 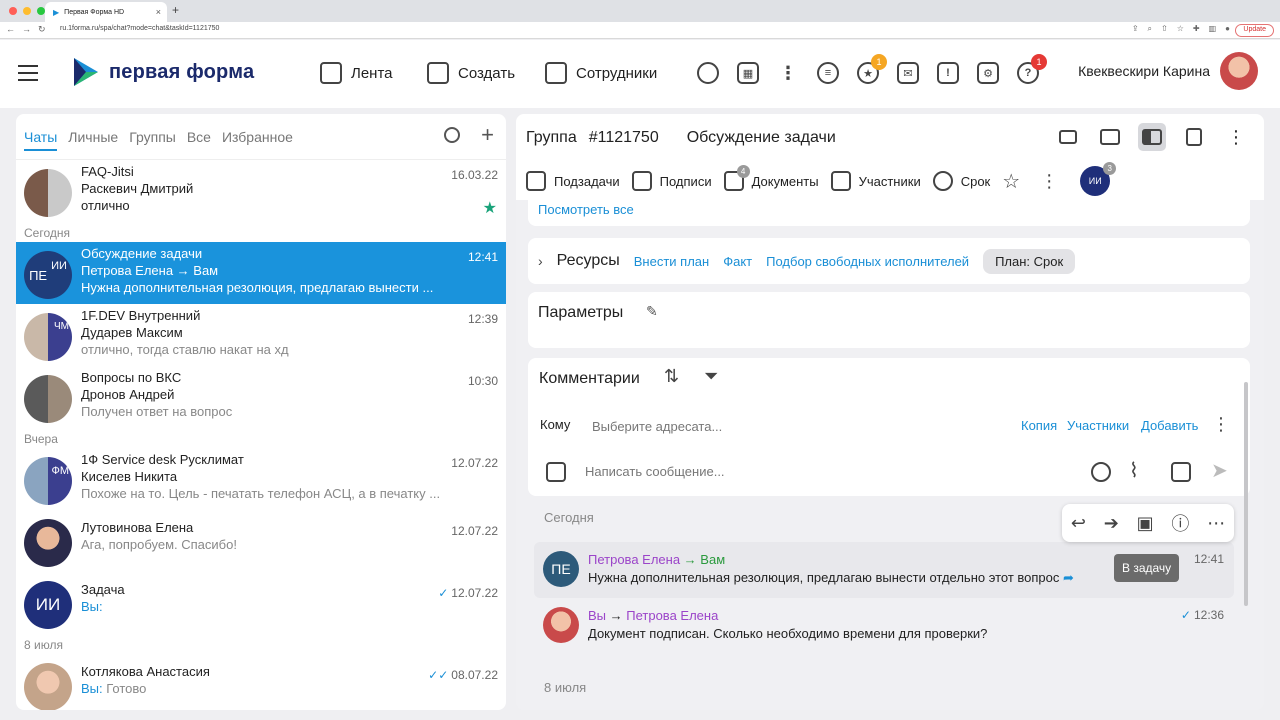 What do you see at coordinates (1150, 29) in the screenshot?
I see `zoom-icon: ⌕` at bounding box center [1150, 29].